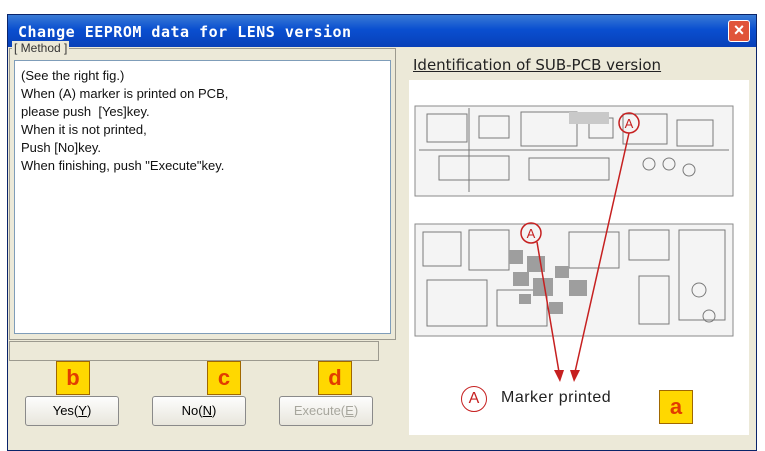  I want to click on execute-button: Execute(E), so click(326, 411).